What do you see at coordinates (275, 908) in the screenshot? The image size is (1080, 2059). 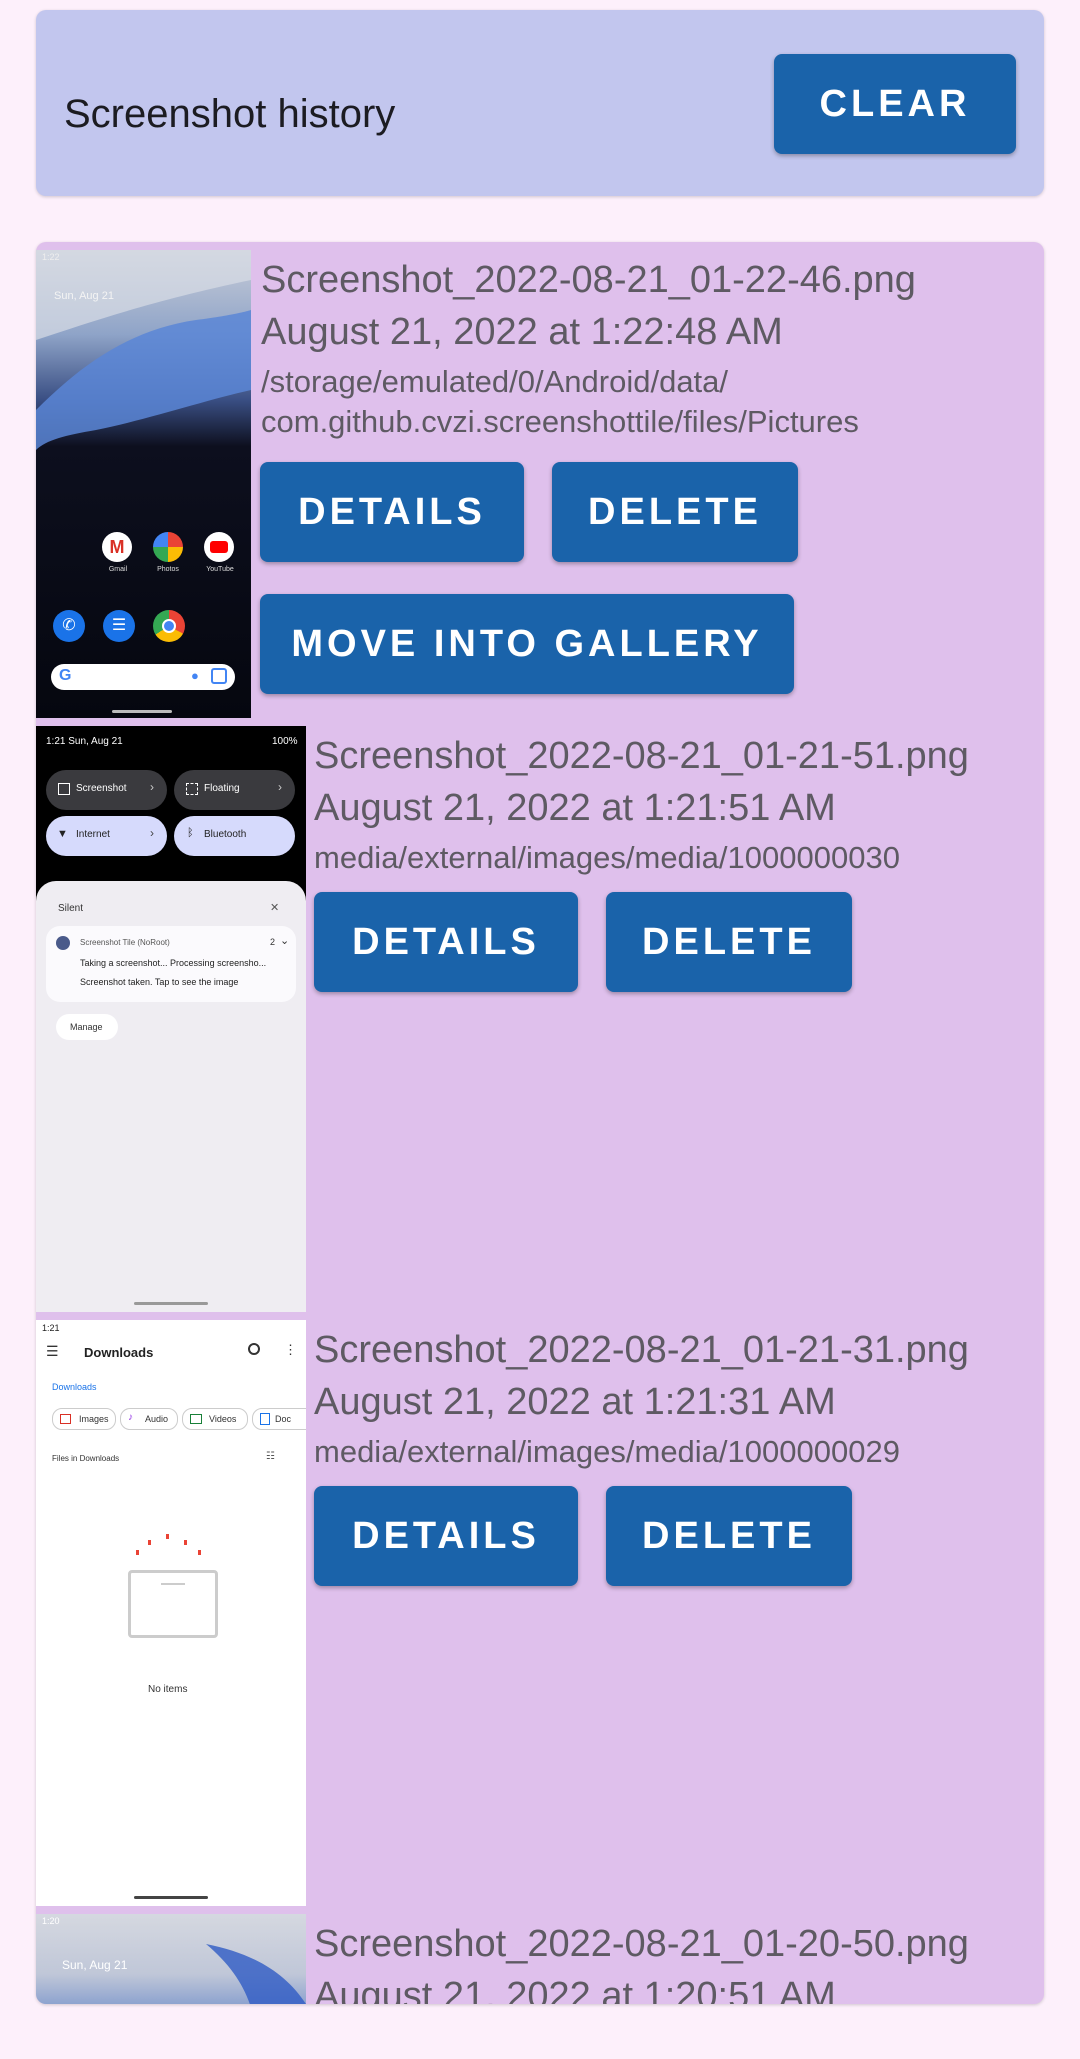 I see `close-icon: ✕` at bounding box center [275, 908].